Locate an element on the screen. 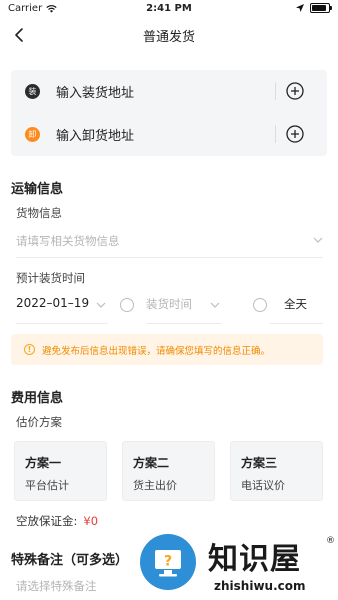 This screenshot has width=338, height=600. unload-address-label: 输入卸货地址 is located at coordinates (95, 136).